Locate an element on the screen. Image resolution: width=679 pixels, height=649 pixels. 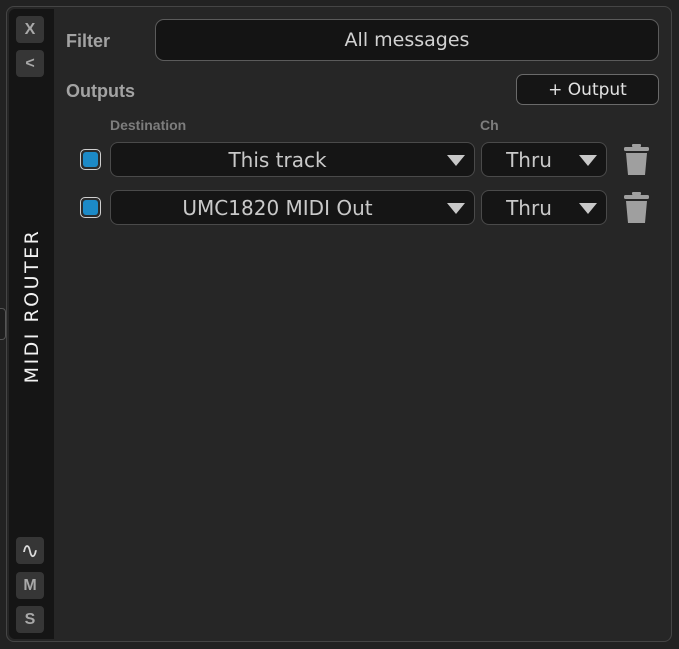
filter-dropdown: All messages is located at coordinates (407, 40).